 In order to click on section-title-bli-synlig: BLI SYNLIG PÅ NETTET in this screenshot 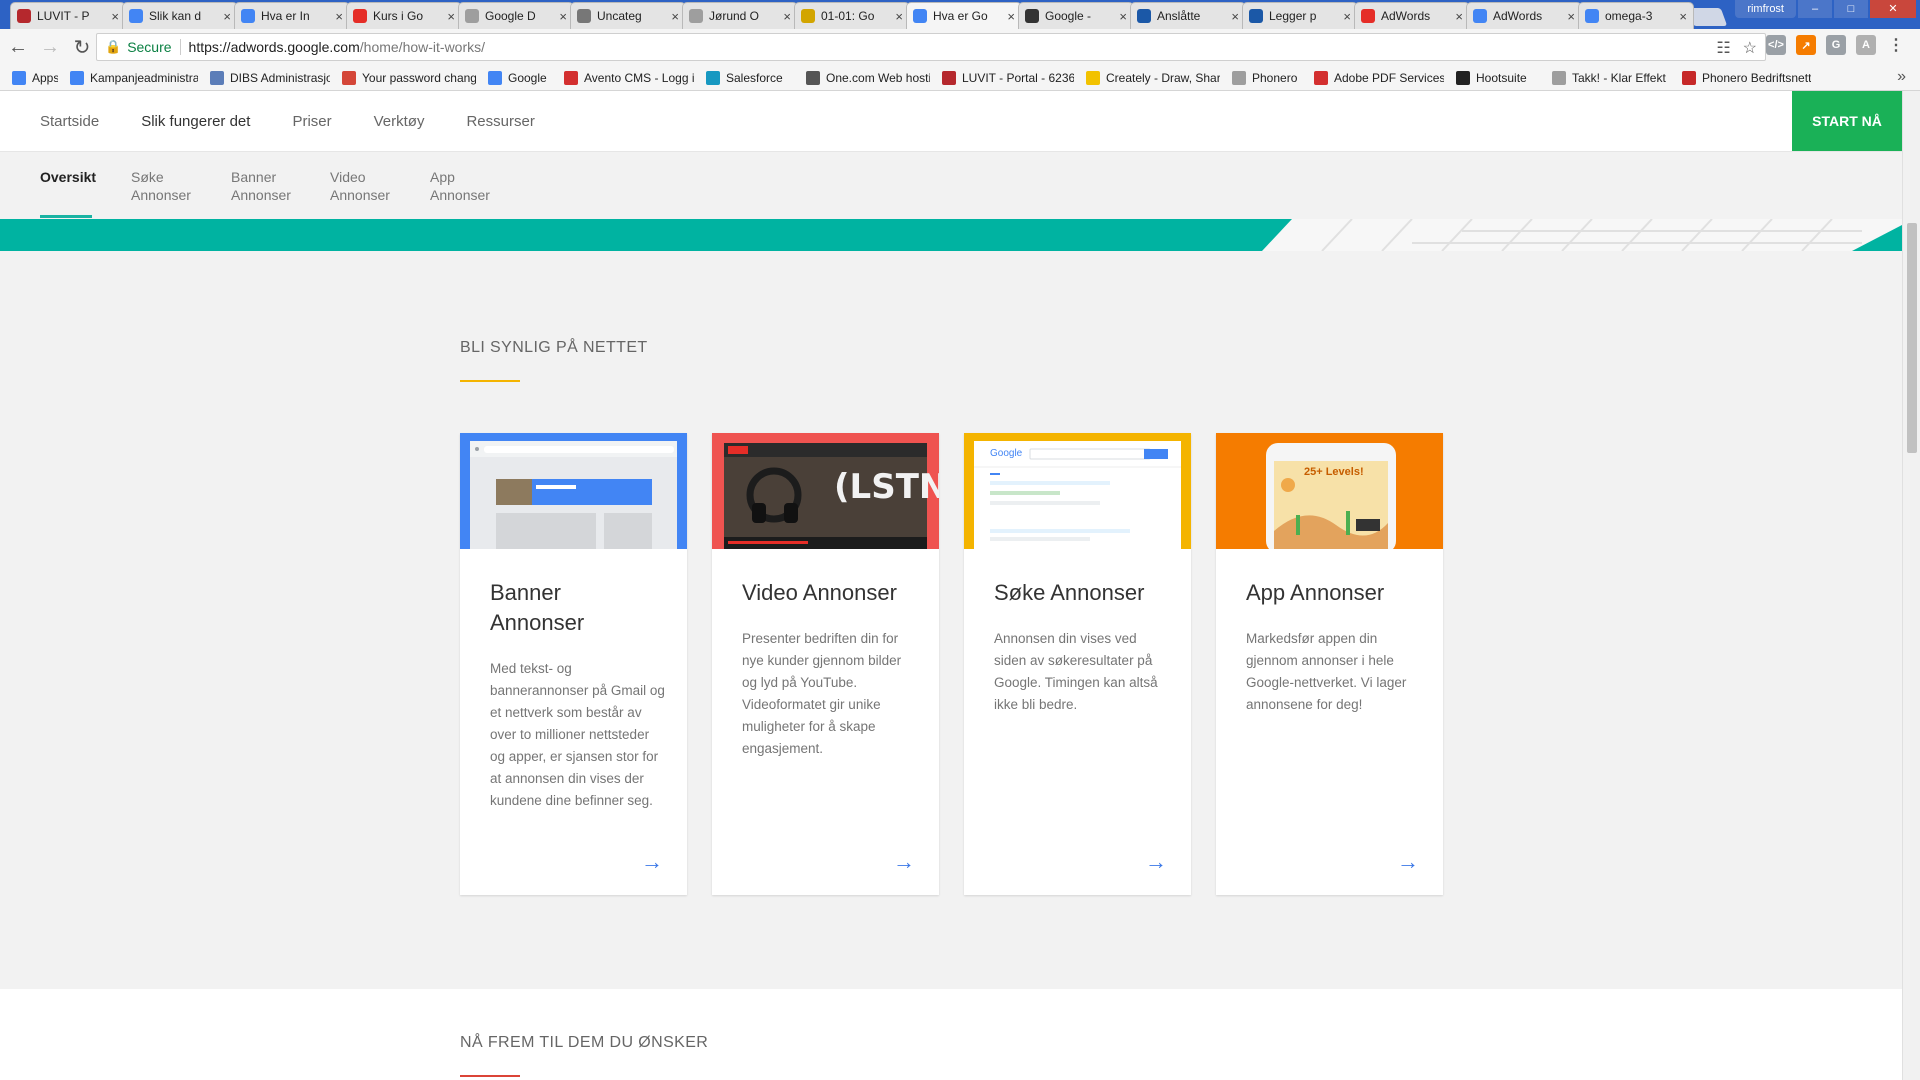, I will do `click(554, 347)`.